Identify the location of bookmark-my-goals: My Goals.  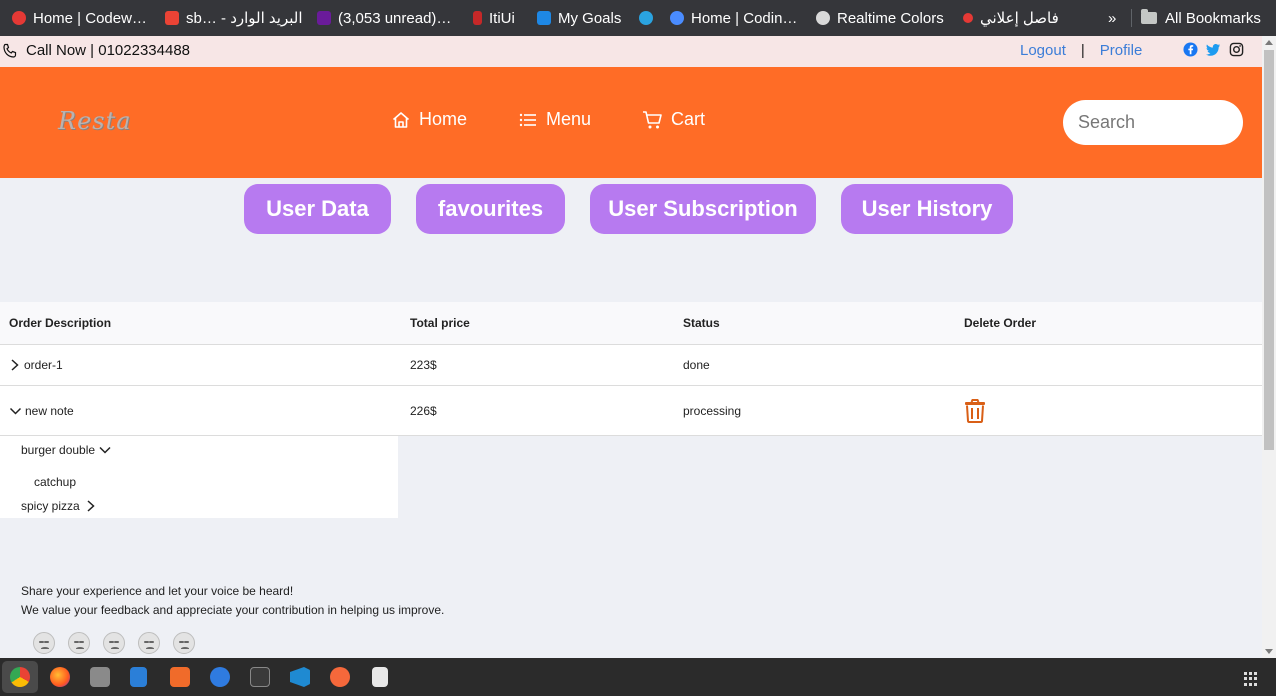
(579, 18).